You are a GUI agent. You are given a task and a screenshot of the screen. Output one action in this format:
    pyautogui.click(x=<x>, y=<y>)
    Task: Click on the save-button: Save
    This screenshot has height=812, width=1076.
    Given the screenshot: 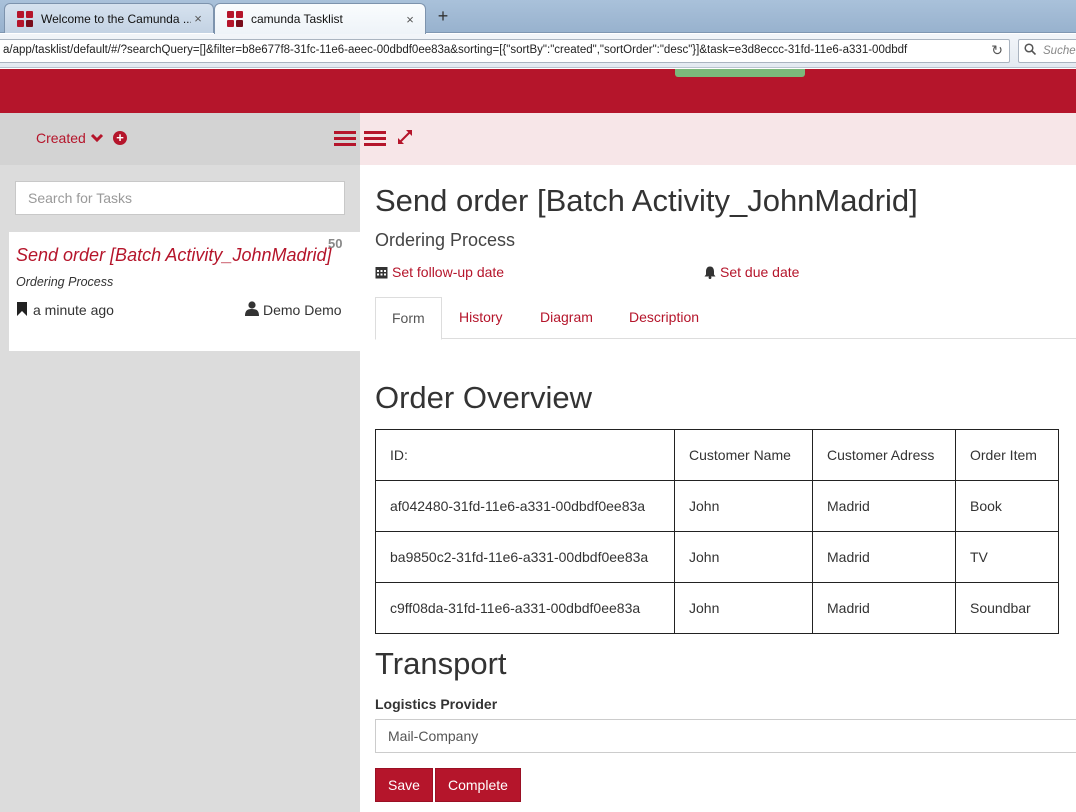 What is the action you would take?
    pyautogui.click(x=404, y=785)
    